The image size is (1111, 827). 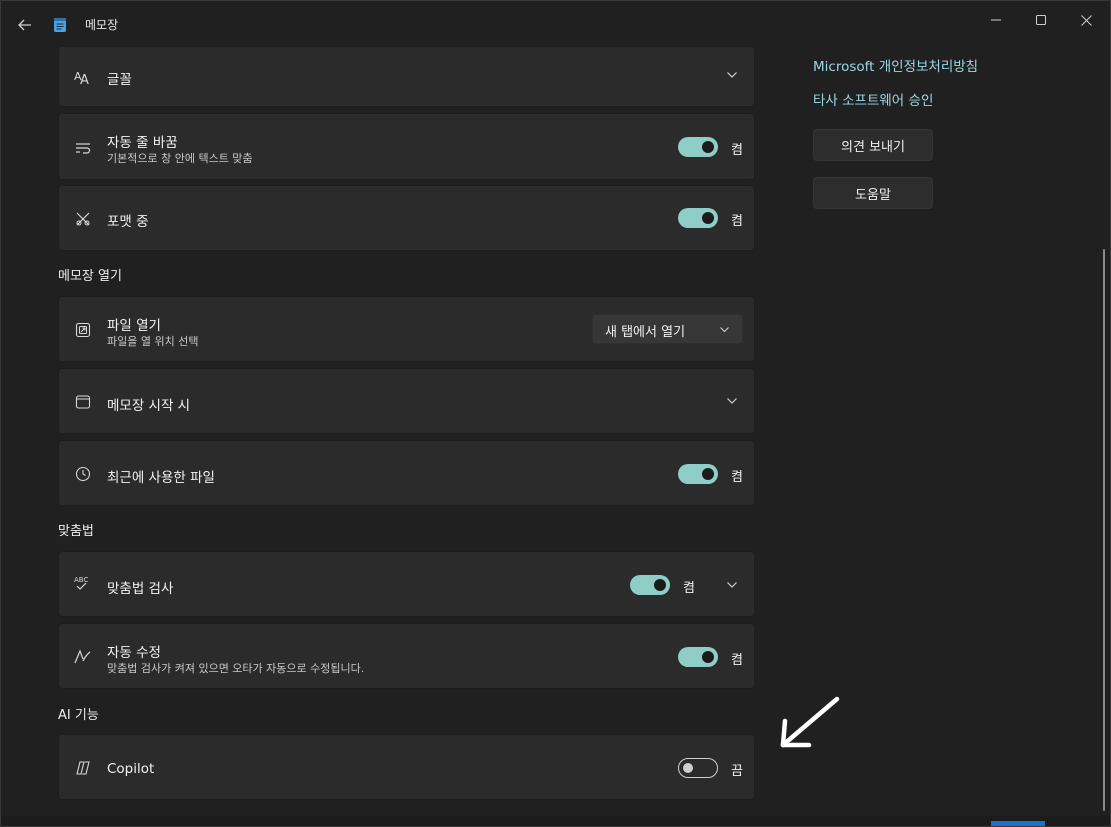 What do you see at coordinates (698, 474) in the screenshot?
I see `recent-files-toggle` at bounding box center [698, 474].